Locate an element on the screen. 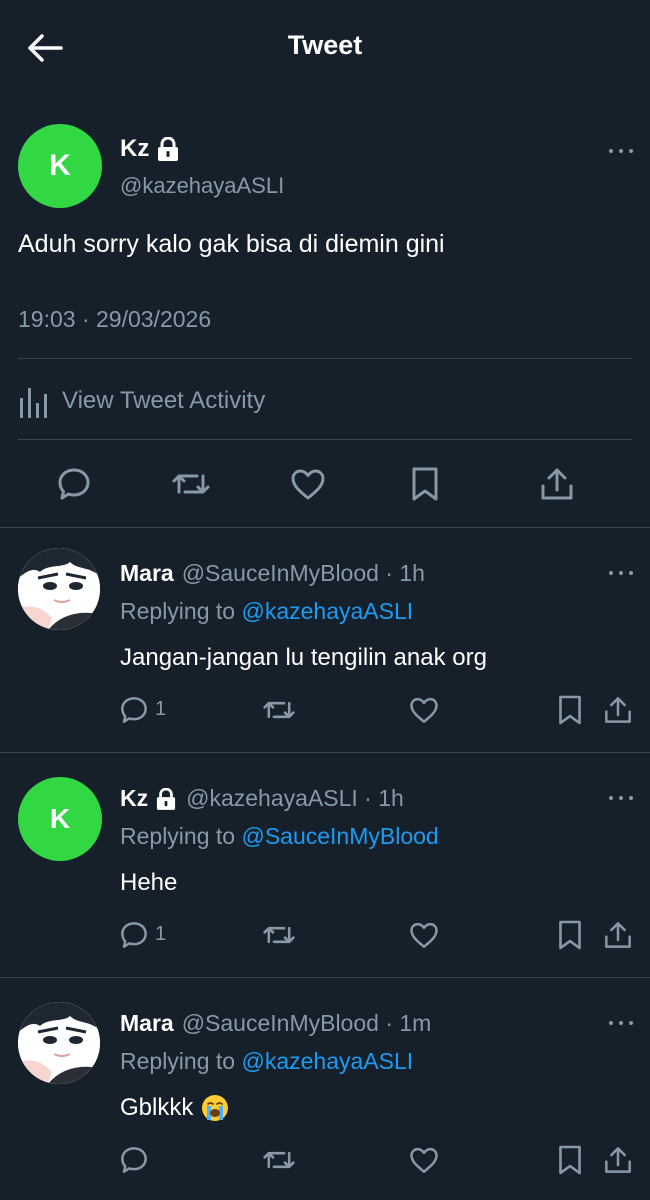 The height and width of the screenshot is (1200, 650). reply-header: Mara @SauceInMyBlood · 1m is located at coordinates (275, 1023).